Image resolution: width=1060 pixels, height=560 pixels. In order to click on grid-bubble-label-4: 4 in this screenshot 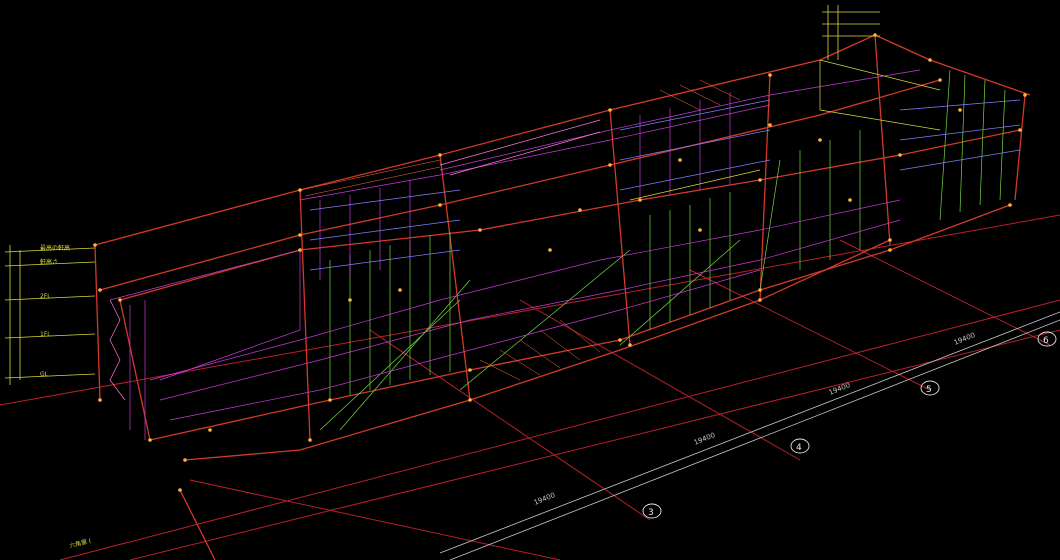, I will do `click(799, 448)`.